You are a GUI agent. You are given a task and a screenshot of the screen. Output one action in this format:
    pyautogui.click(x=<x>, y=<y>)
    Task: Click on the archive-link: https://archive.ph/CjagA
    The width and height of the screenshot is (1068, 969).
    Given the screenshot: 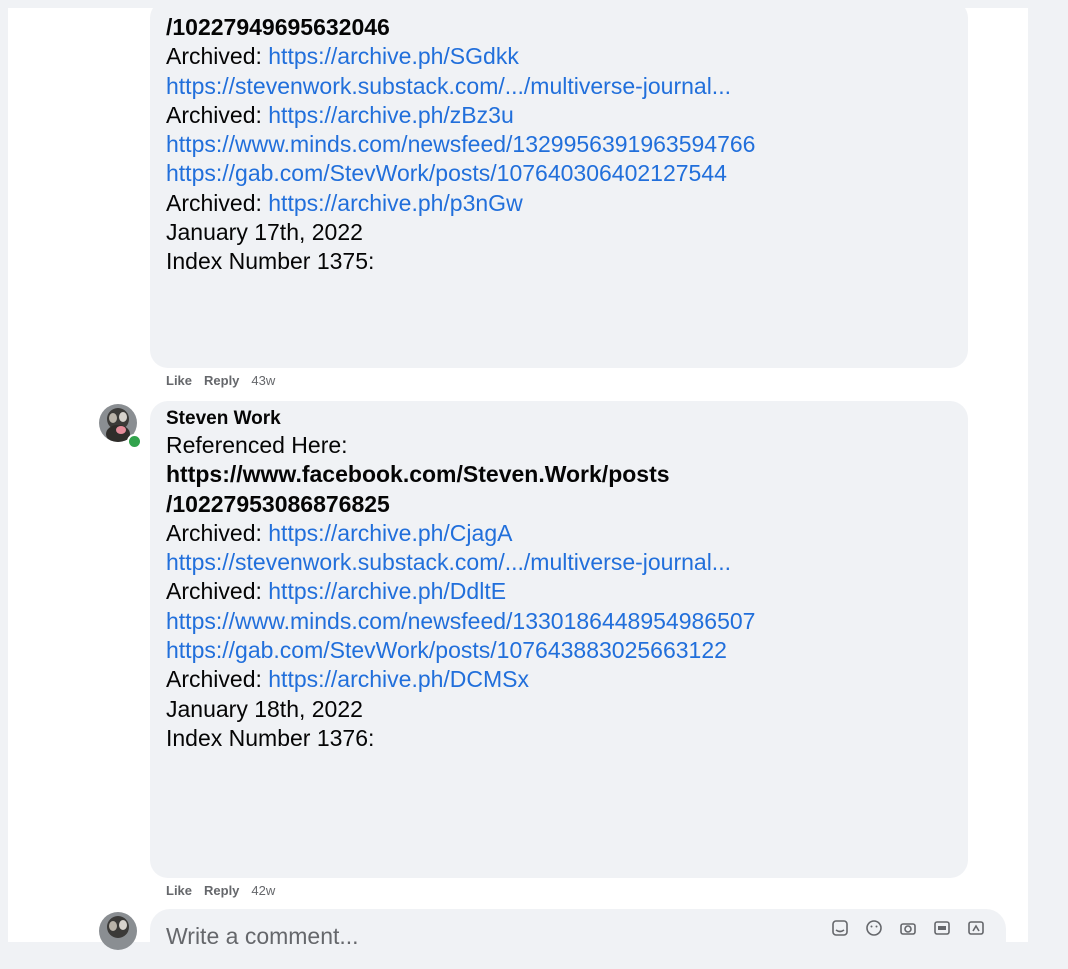 What is the action you would take?
    pyautogui.click(x=390, y=533)
    